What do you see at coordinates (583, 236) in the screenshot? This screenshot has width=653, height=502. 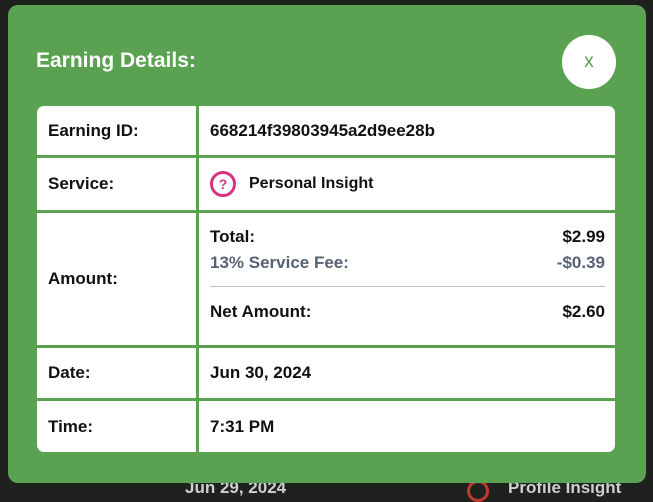 I see `total-value: $2.99` at bounding box center [583, 236].